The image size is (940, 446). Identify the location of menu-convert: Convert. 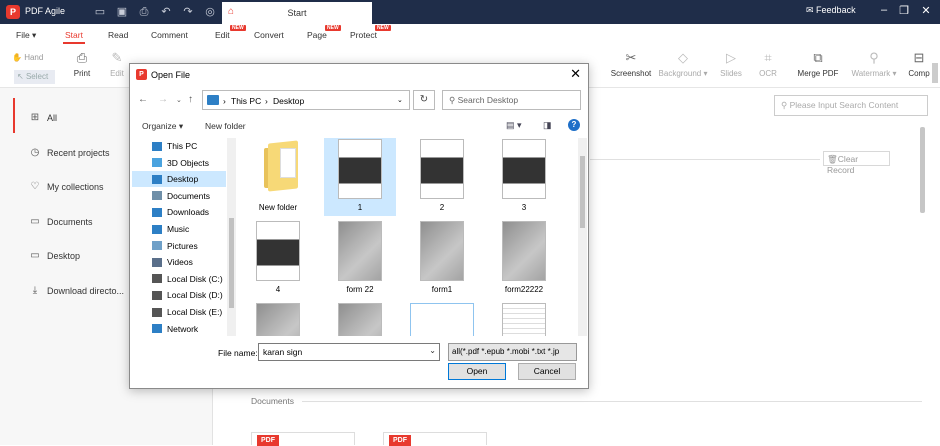
(269, 35).